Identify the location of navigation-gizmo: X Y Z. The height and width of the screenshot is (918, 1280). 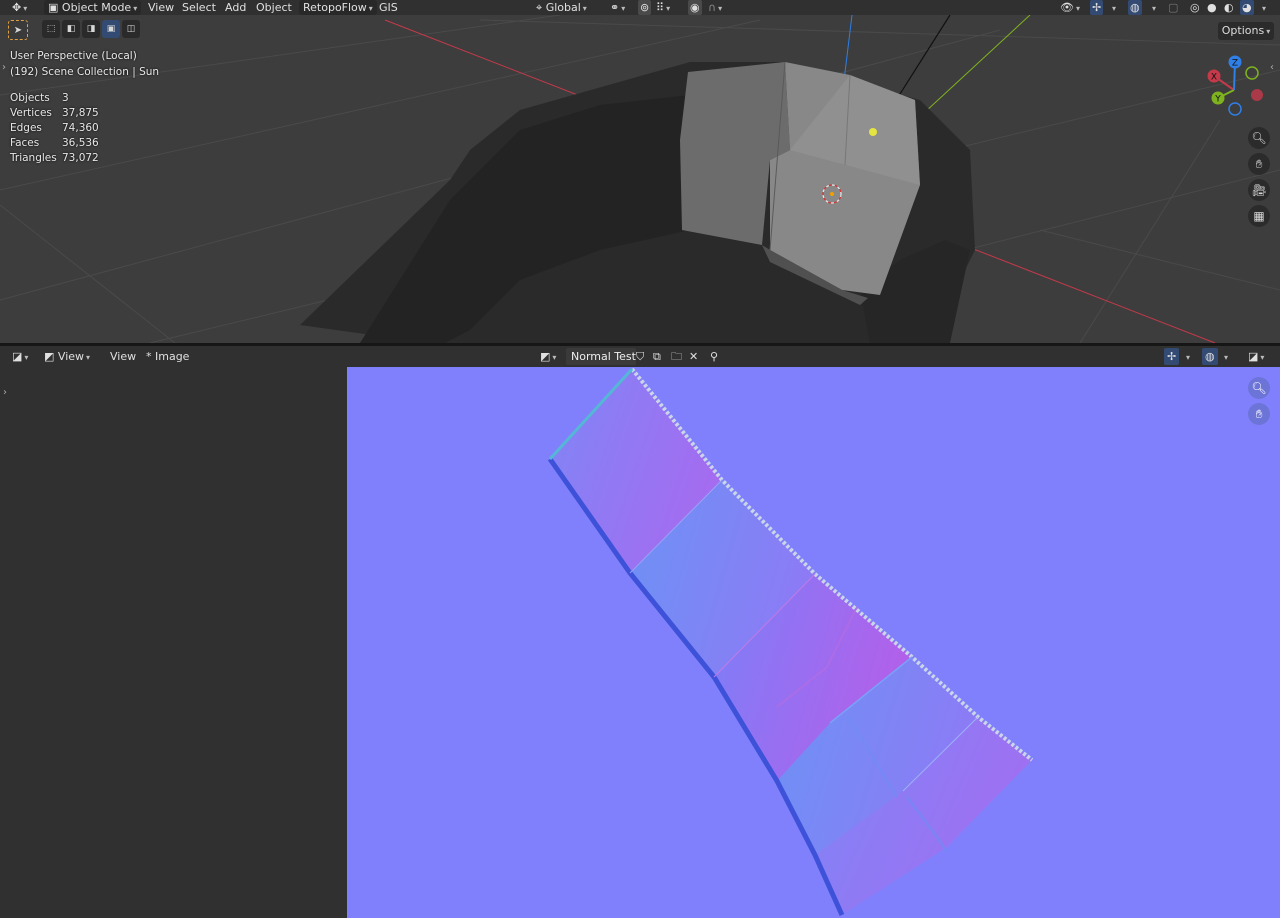
(1236, 86).